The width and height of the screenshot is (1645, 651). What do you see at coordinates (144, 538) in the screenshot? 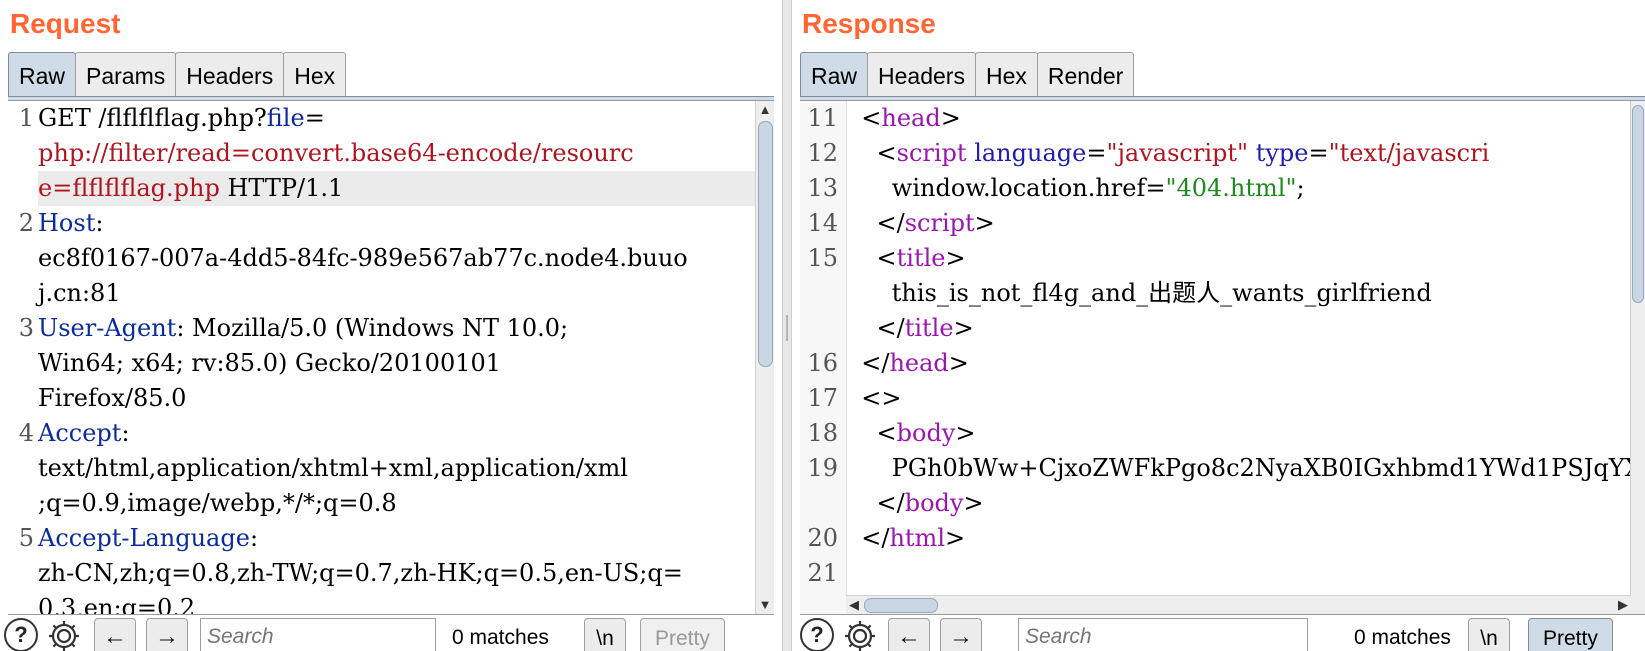
I see `code-token: Accept-Language` at bounding box center [144, 538].